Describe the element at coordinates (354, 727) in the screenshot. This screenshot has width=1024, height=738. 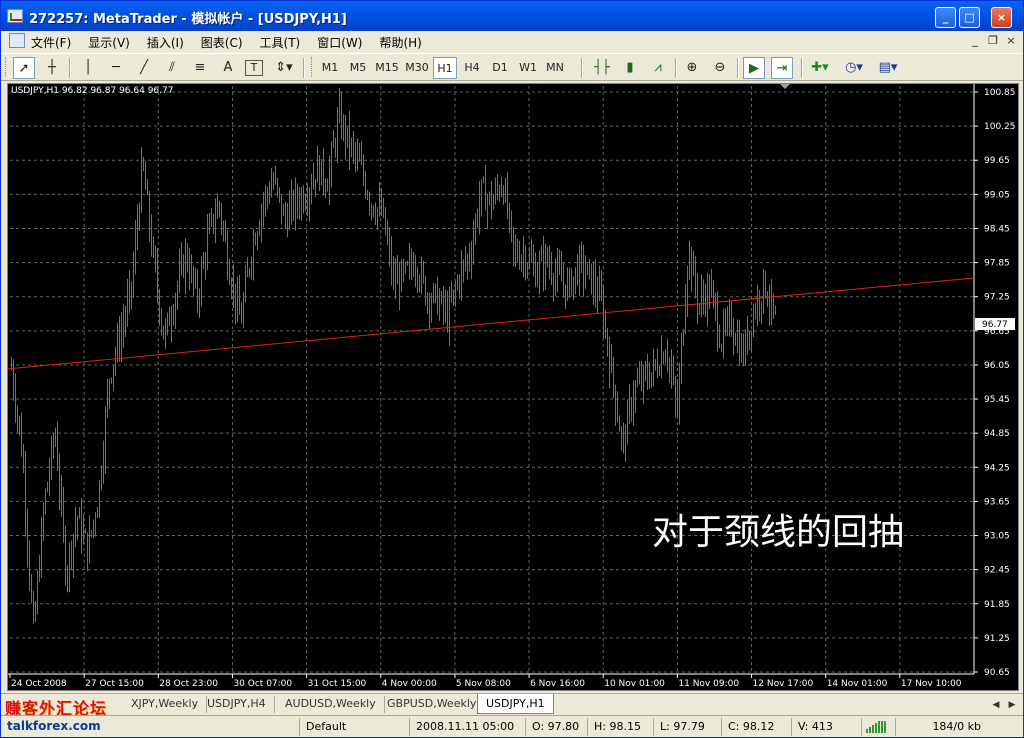
I see `status-profile: Default` at that location.